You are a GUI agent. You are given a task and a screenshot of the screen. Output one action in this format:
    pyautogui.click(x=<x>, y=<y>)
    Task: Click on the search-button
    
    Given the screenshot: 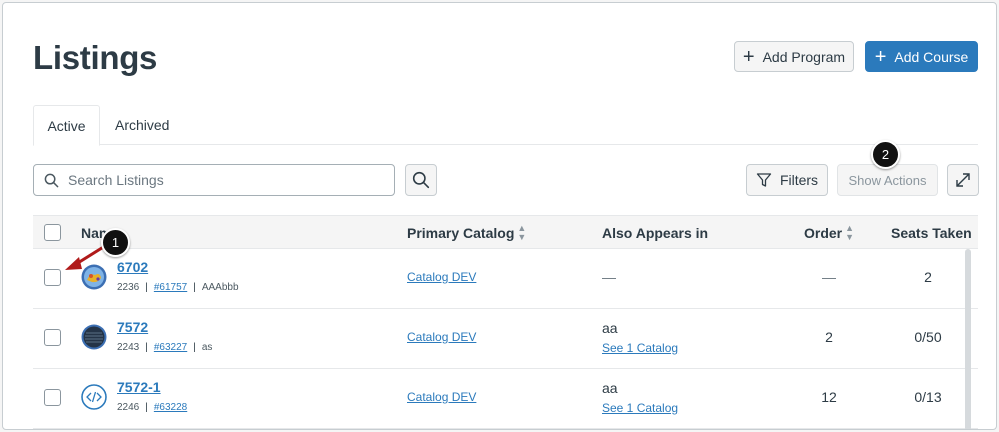 What is the action you would take?
    pyautogui.click(x=421, y=180)
    